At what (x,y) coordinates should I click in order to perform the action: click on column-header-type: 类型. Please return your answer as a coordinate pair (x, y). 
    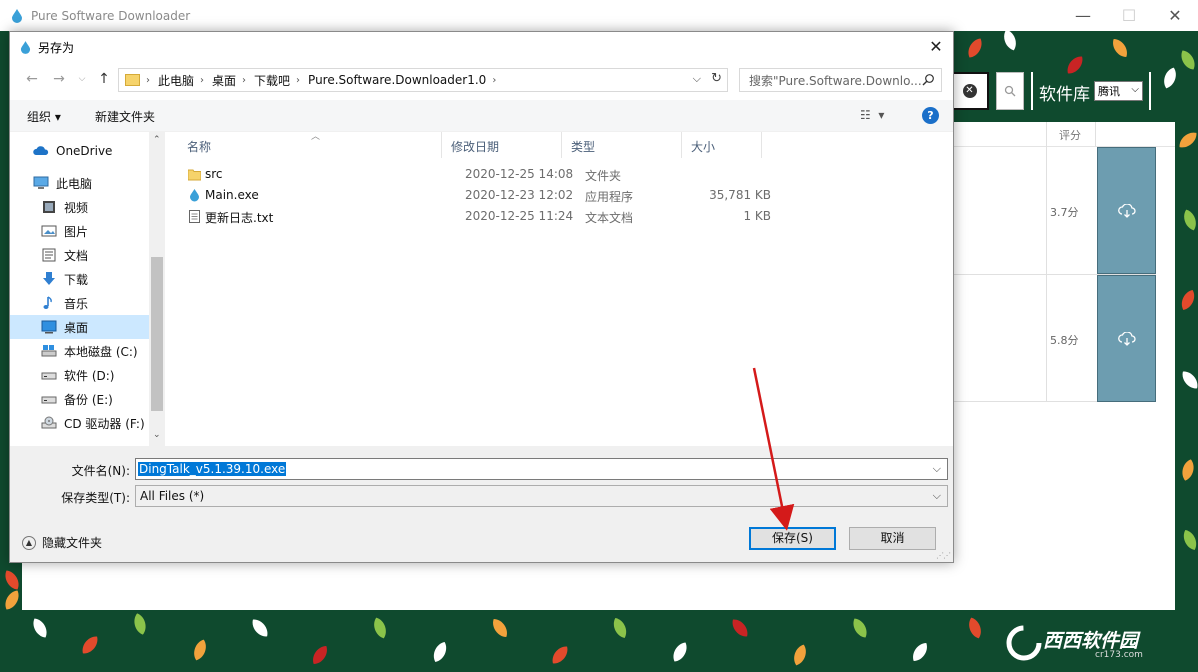
    Looking at the image, I should click on (622, 145).